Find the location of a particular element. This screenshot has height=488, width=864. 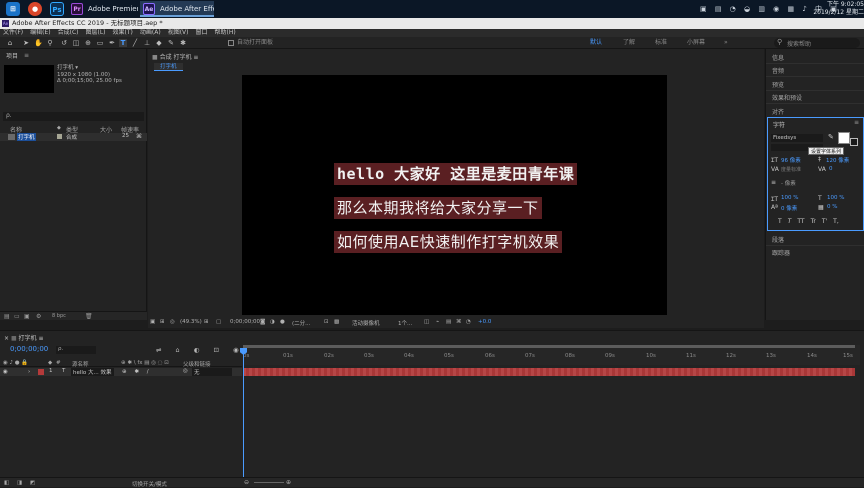

fast-preview-icon: ⌁ is located at coordinates (437, 322).